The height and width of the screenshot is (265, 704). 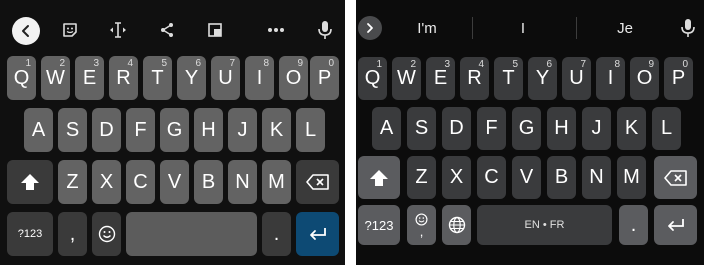 I want to click on resize-button, so click(x=215, y=30).